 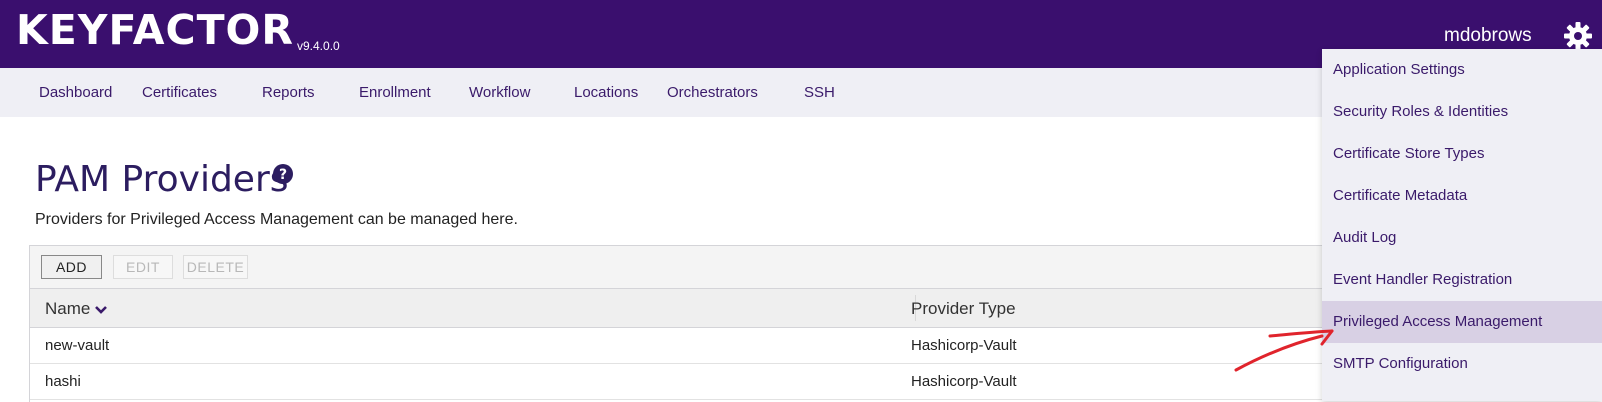 What do you see at coordinates (963, 309) in the screenshot?
I see `column-header-provider-type: Provider Type` at bounding box center [963, 309].